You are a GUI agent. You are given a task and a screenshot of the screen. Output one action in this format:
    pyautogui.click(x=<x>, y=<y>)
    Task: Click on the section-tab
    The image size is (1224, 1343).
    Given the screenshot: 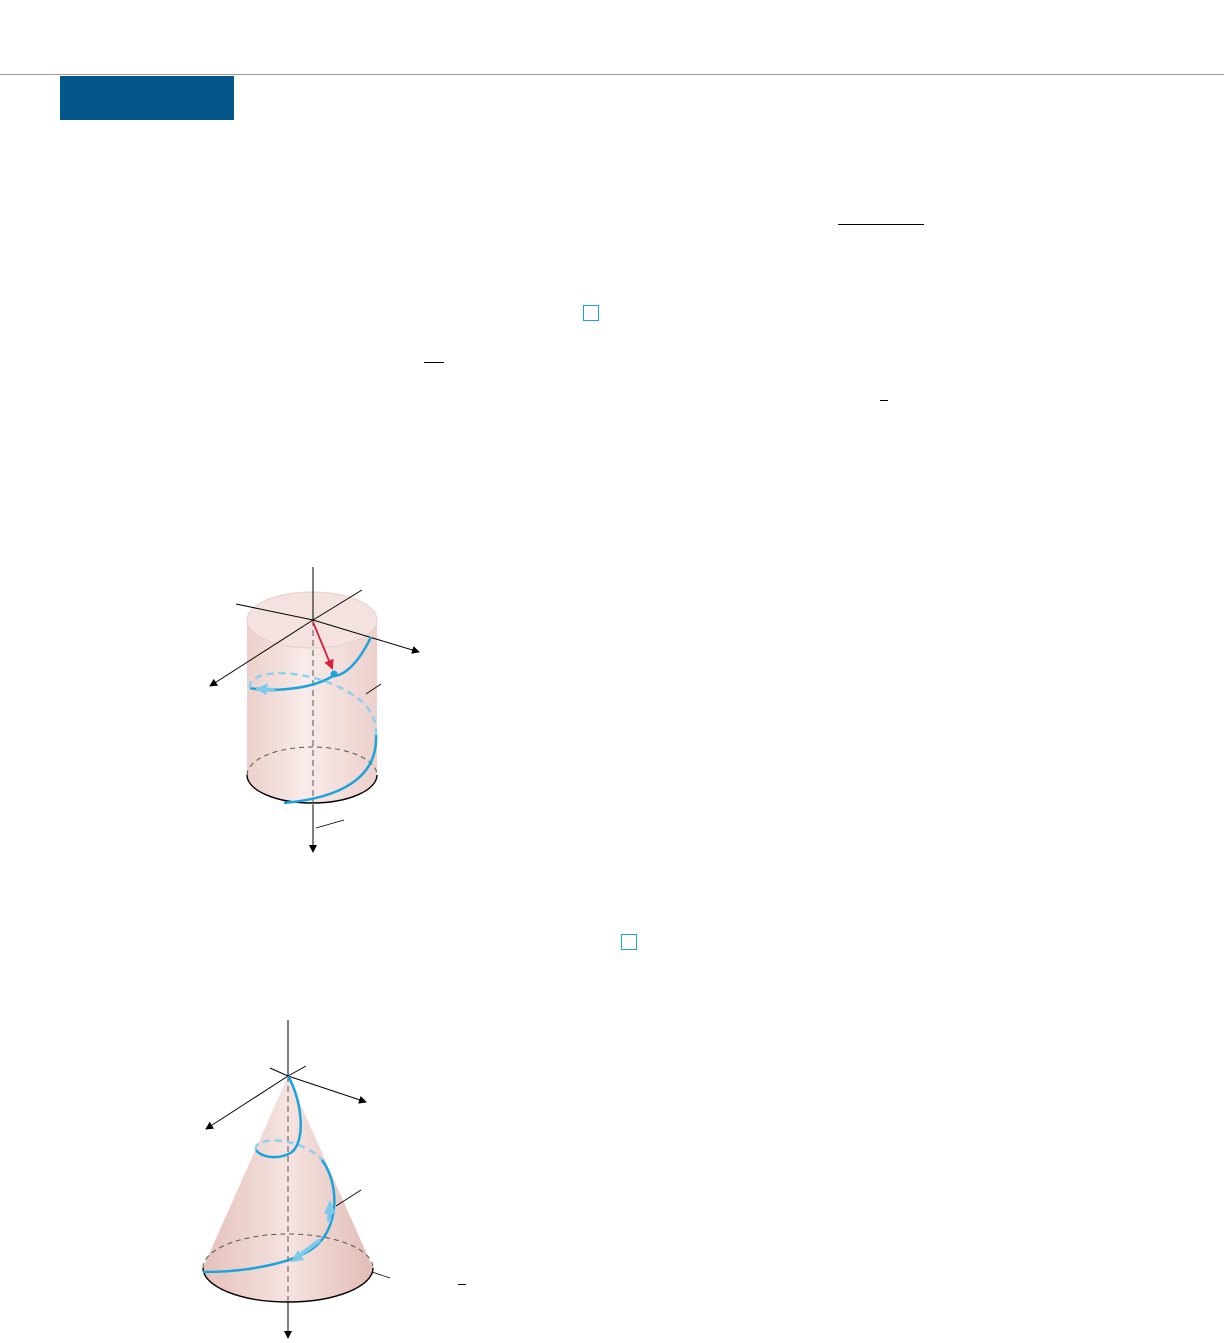 What is the action you would take?
    pyautogui.click(x=147, y=98)
    